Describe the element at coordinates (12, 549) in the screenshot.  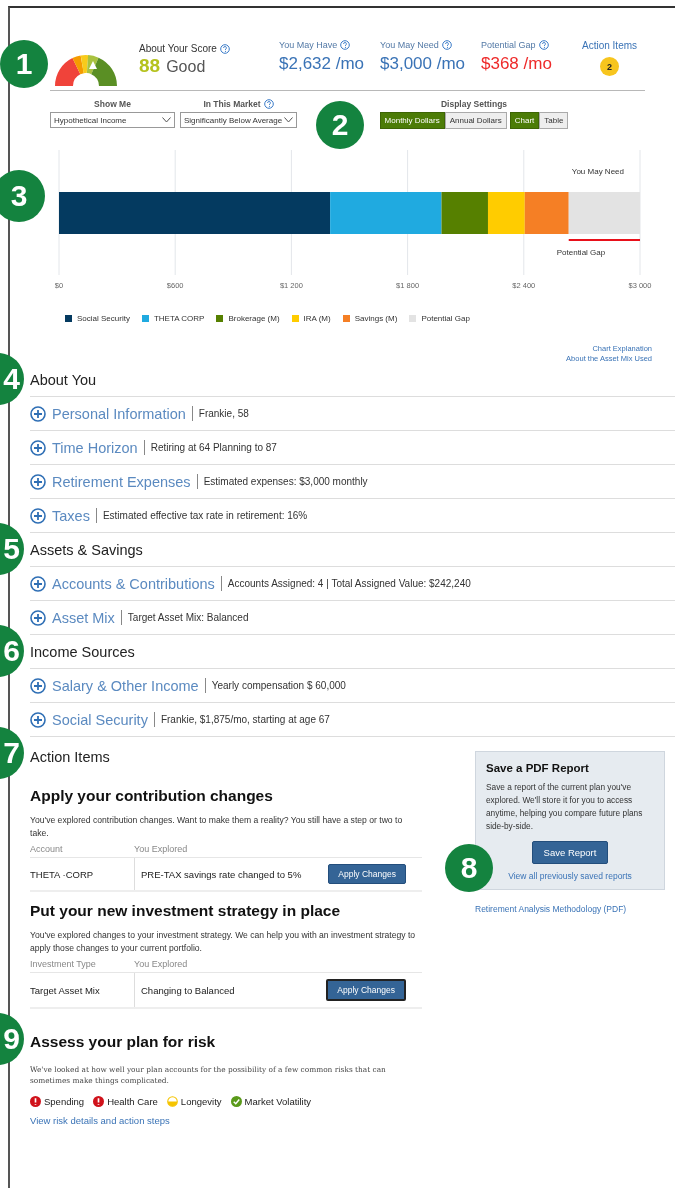
I see `callout-marker: 5` at that location.